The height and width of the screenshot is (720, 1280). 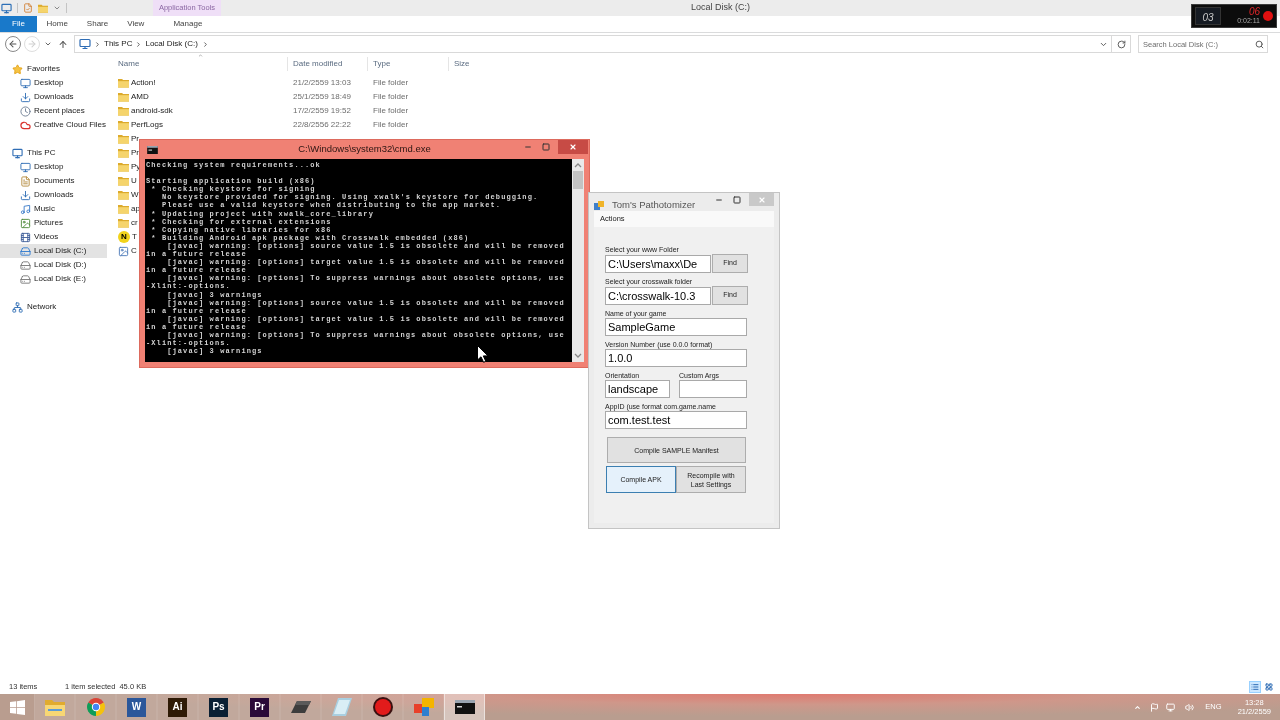 What do you see at coordinates (322, 82) in the screenshot?
I see `date-cell: 21/2/2559 13:03` at bounding box center [322, 82].